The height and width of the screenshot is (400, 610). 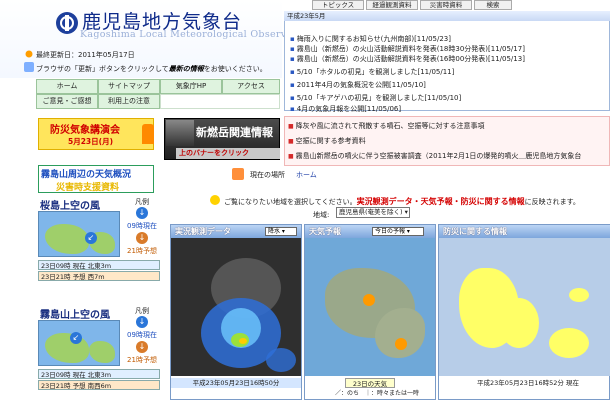 I want to click on warnings-map, so click(x=524, y=307).